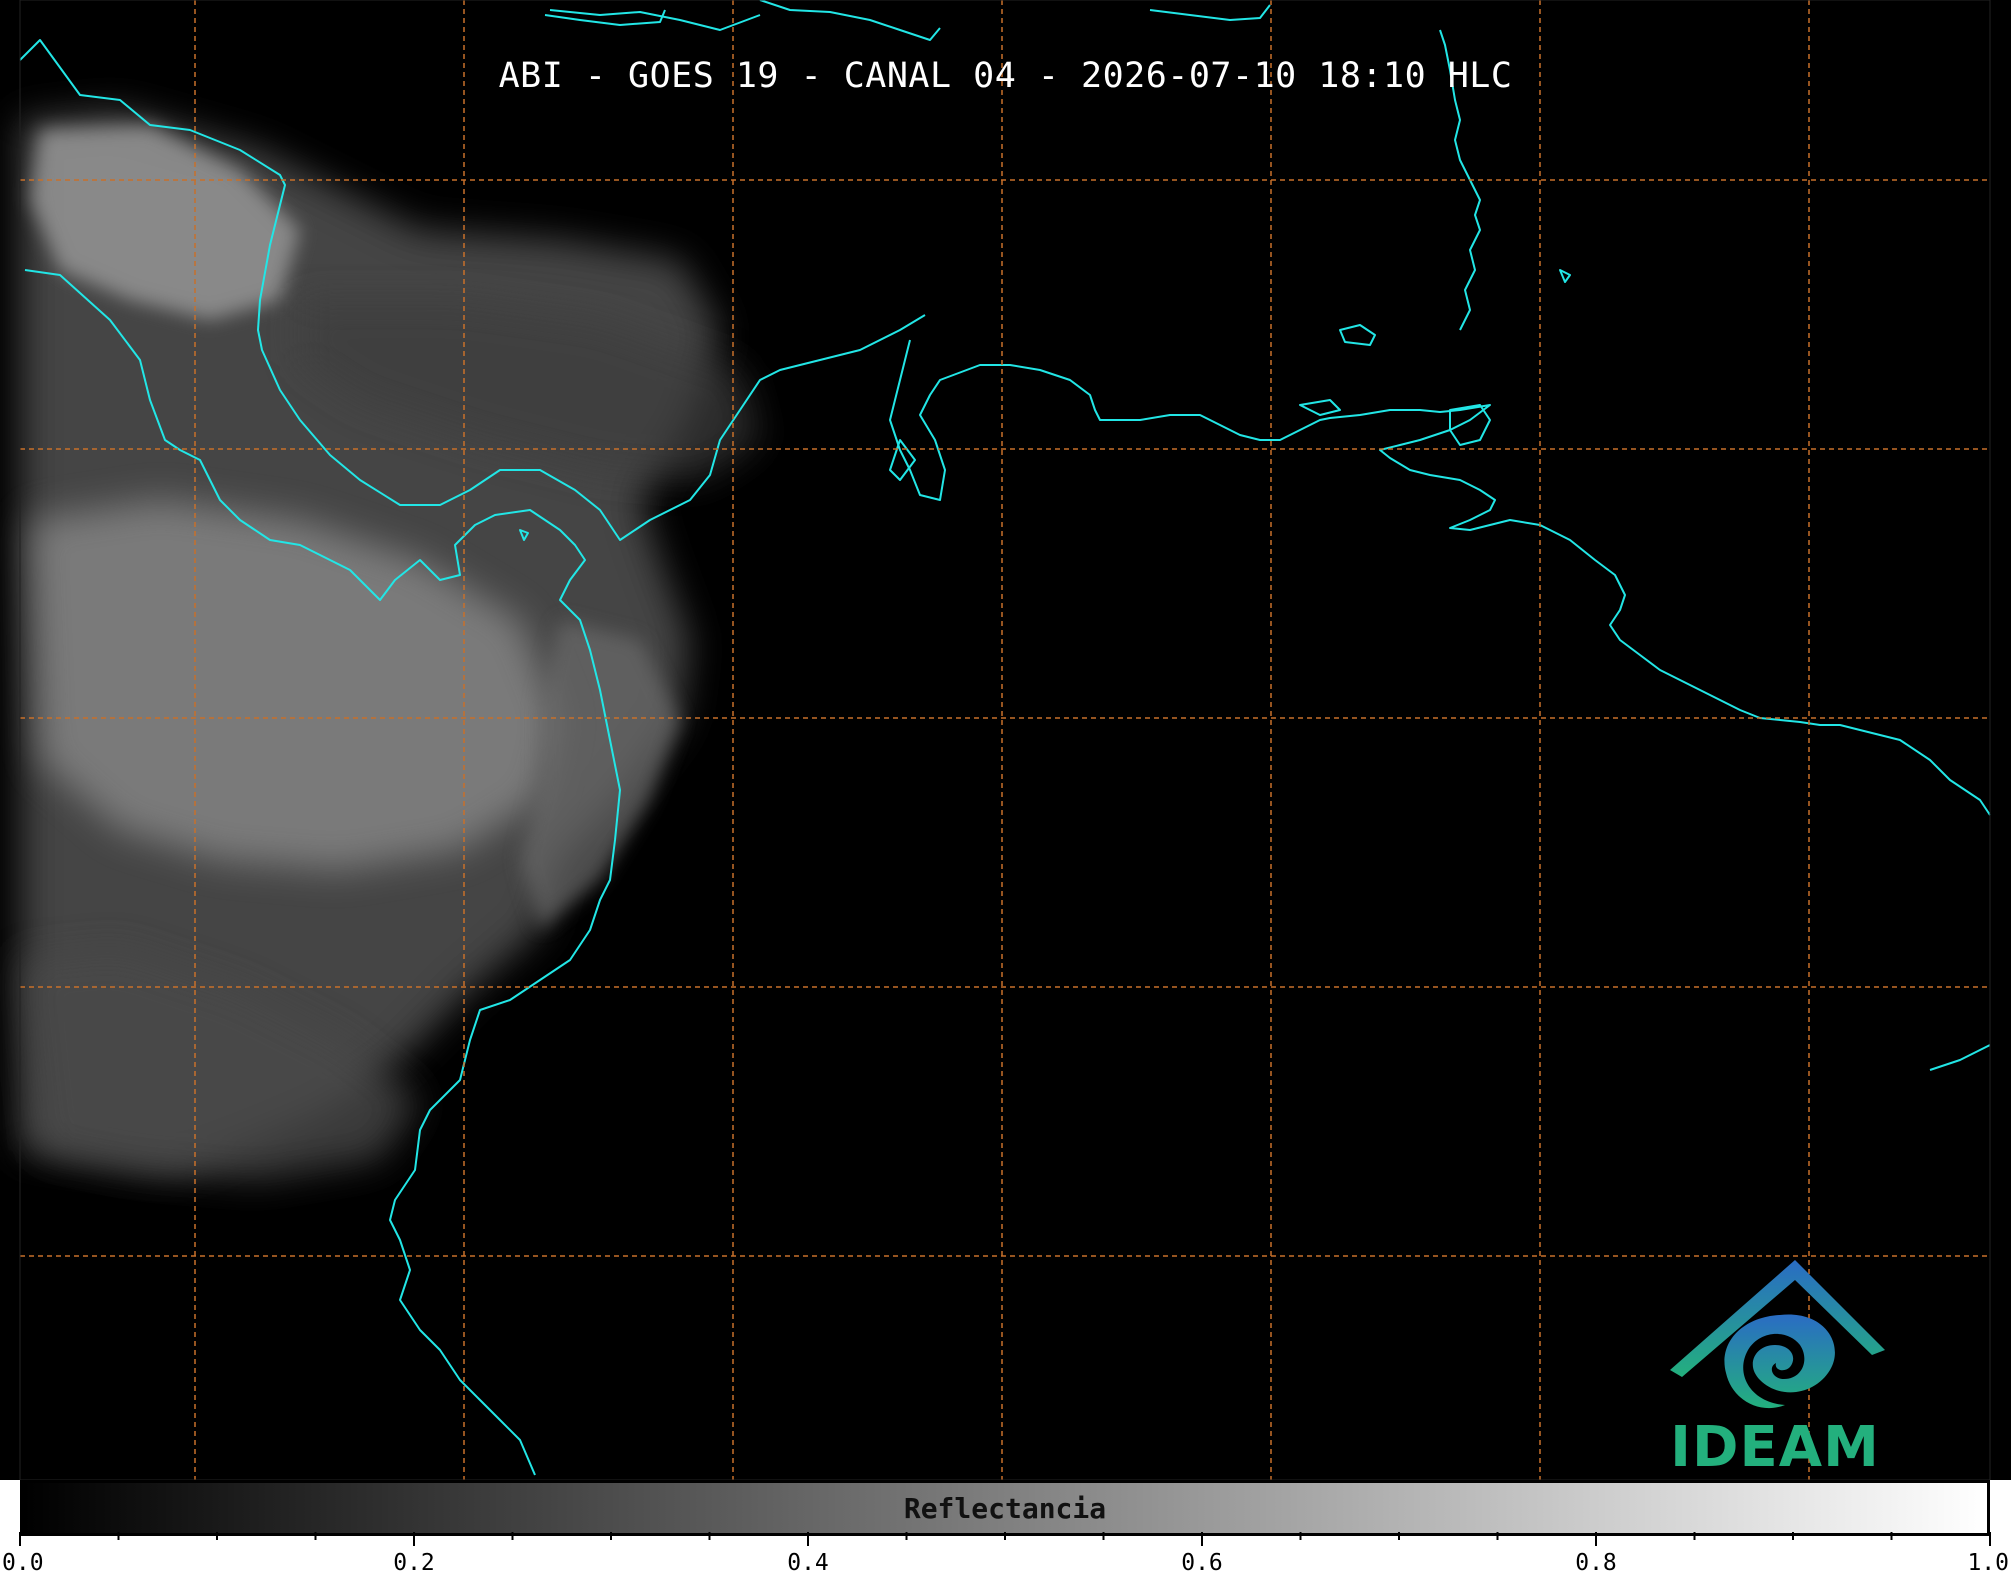  Describe the element at coordinates (1960, 1057) in the screenshot. I see `coastline-venezuela-east` at that location.